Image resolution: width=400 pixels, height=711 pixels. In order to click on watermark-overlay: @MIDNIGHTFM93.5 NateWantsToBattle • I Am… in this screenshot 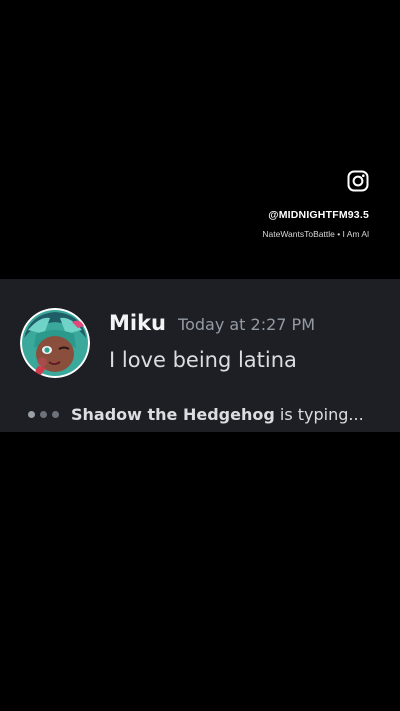, I will do `click(269, 204)`.